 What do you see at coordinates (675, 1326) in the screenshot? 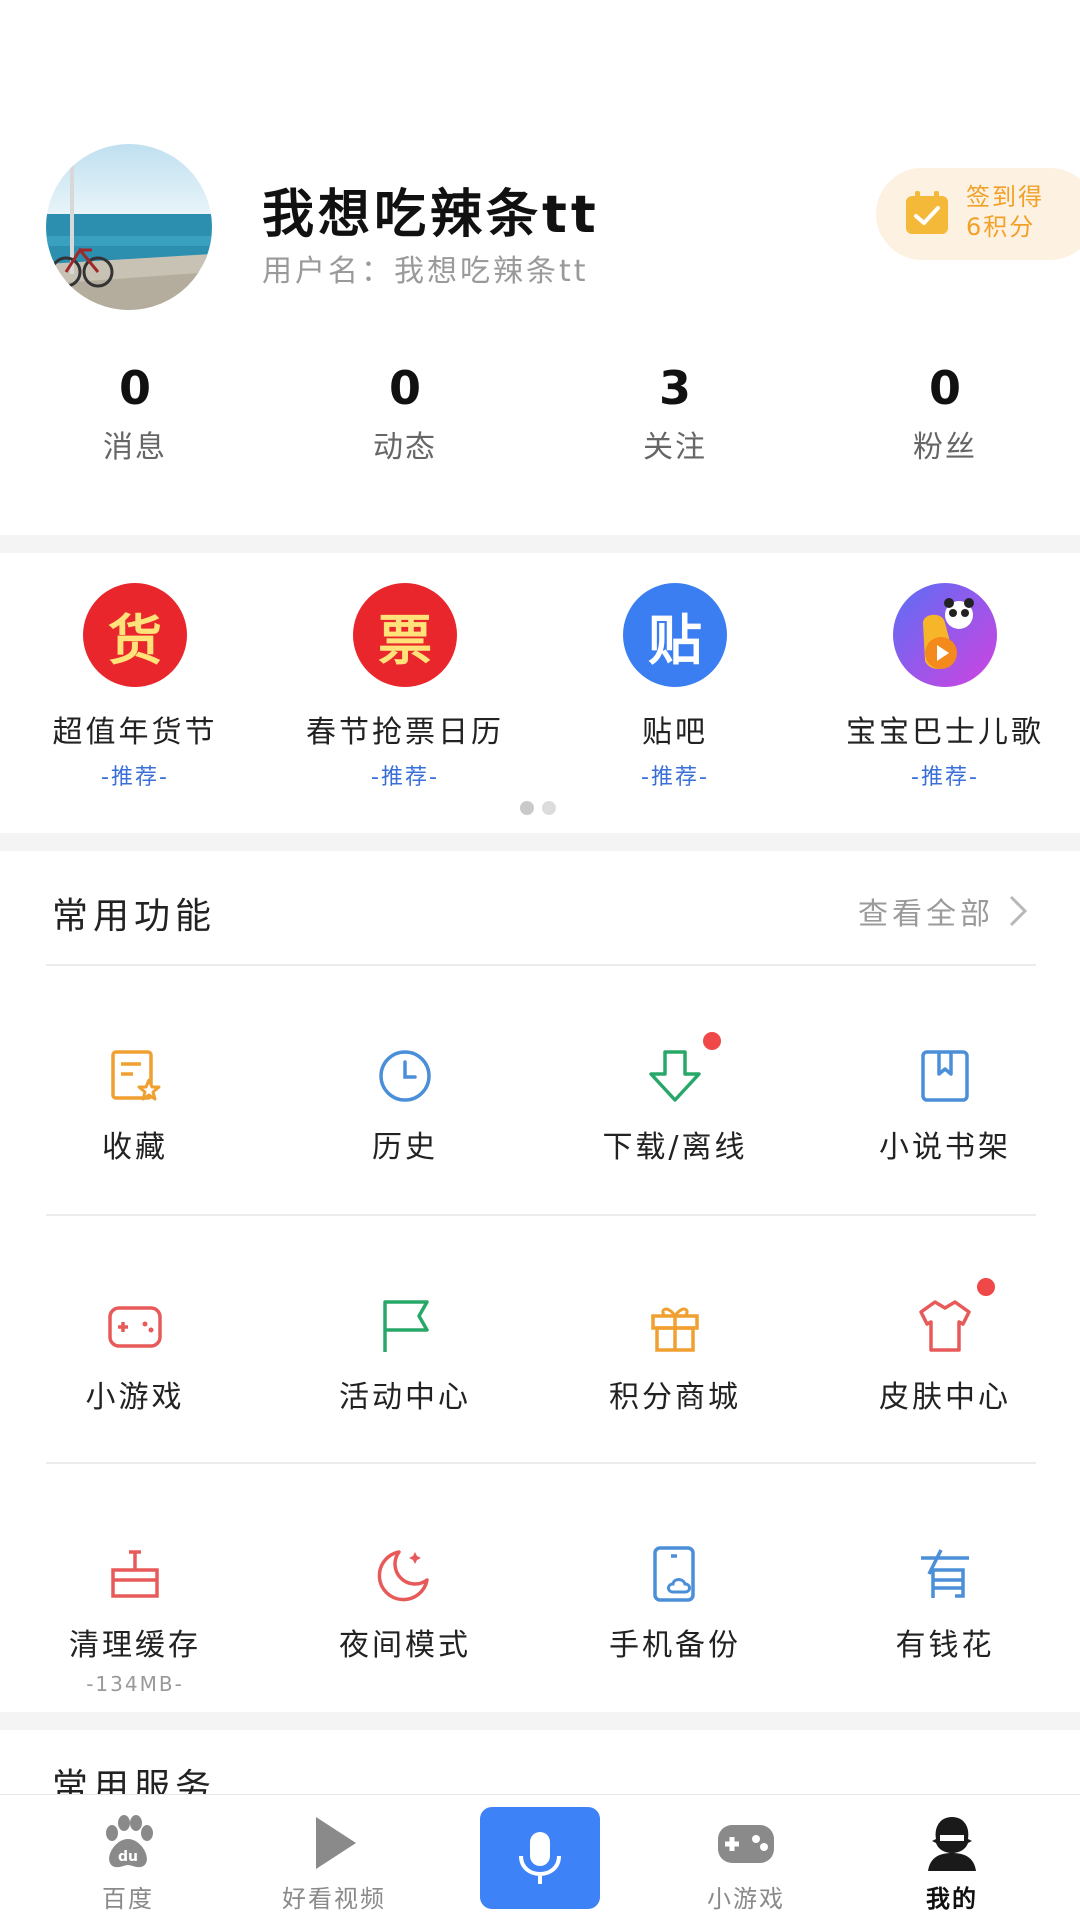
I see `gift-icon` at bounding box center [675, 1326].